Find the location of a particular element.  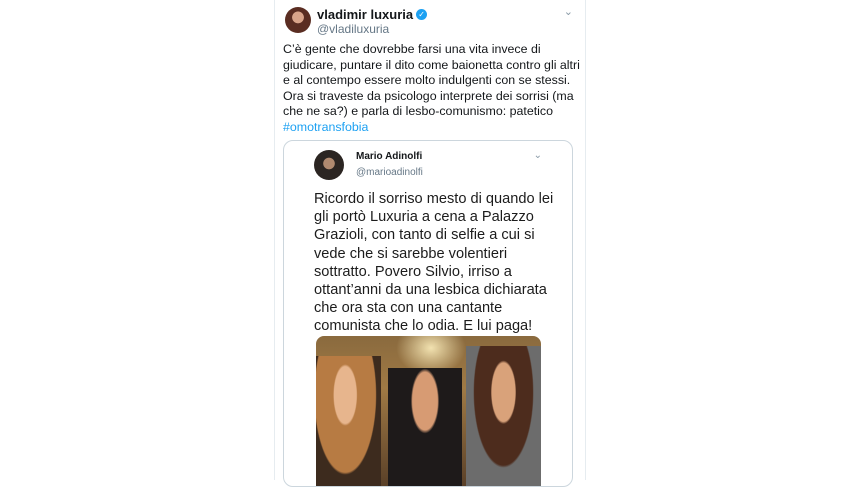

author-handle: @vladiluxuria is located at coordinates (353, 29).